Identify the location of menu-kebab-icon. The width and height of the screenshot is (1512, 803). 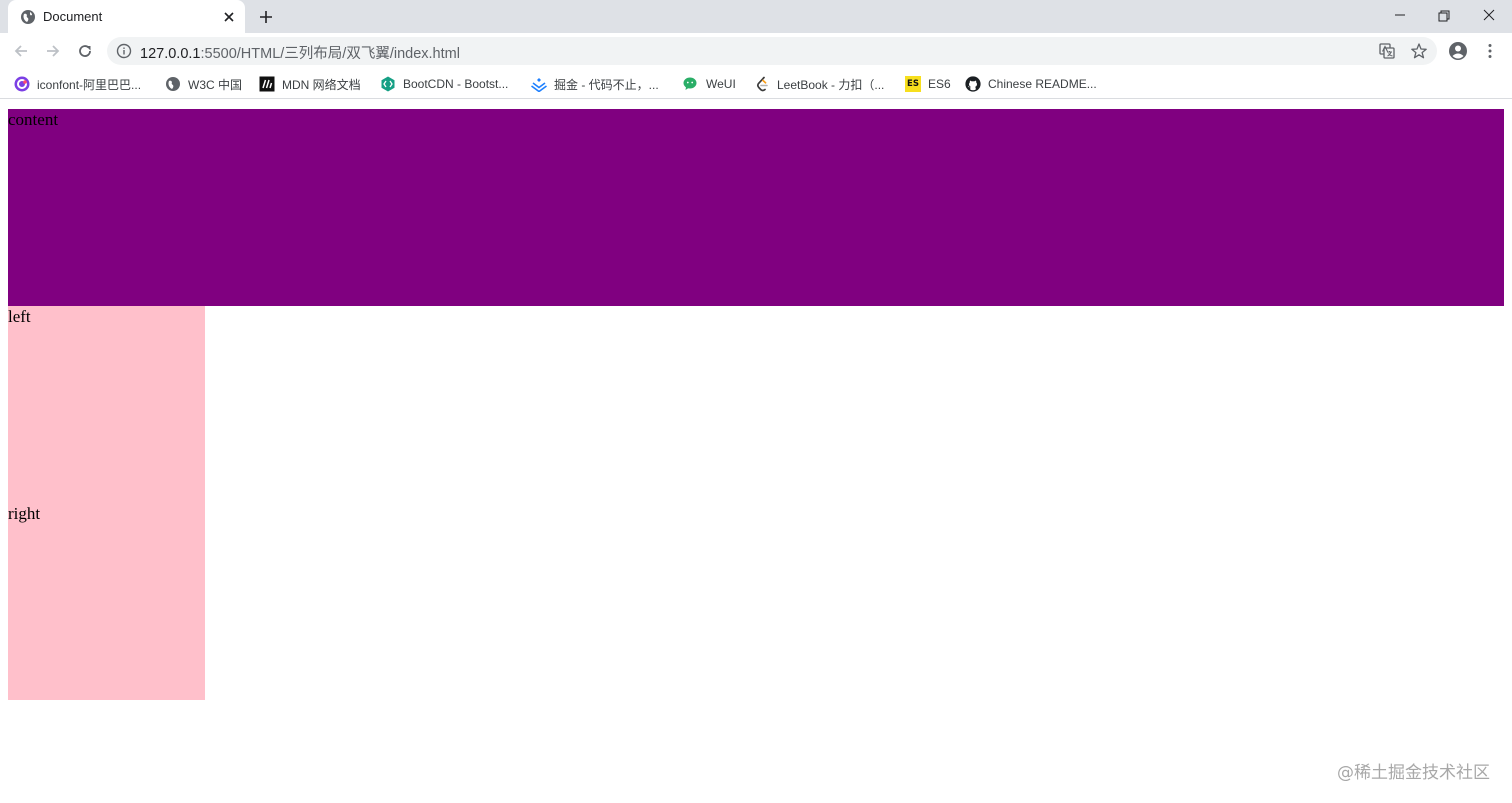
(1490, 51).